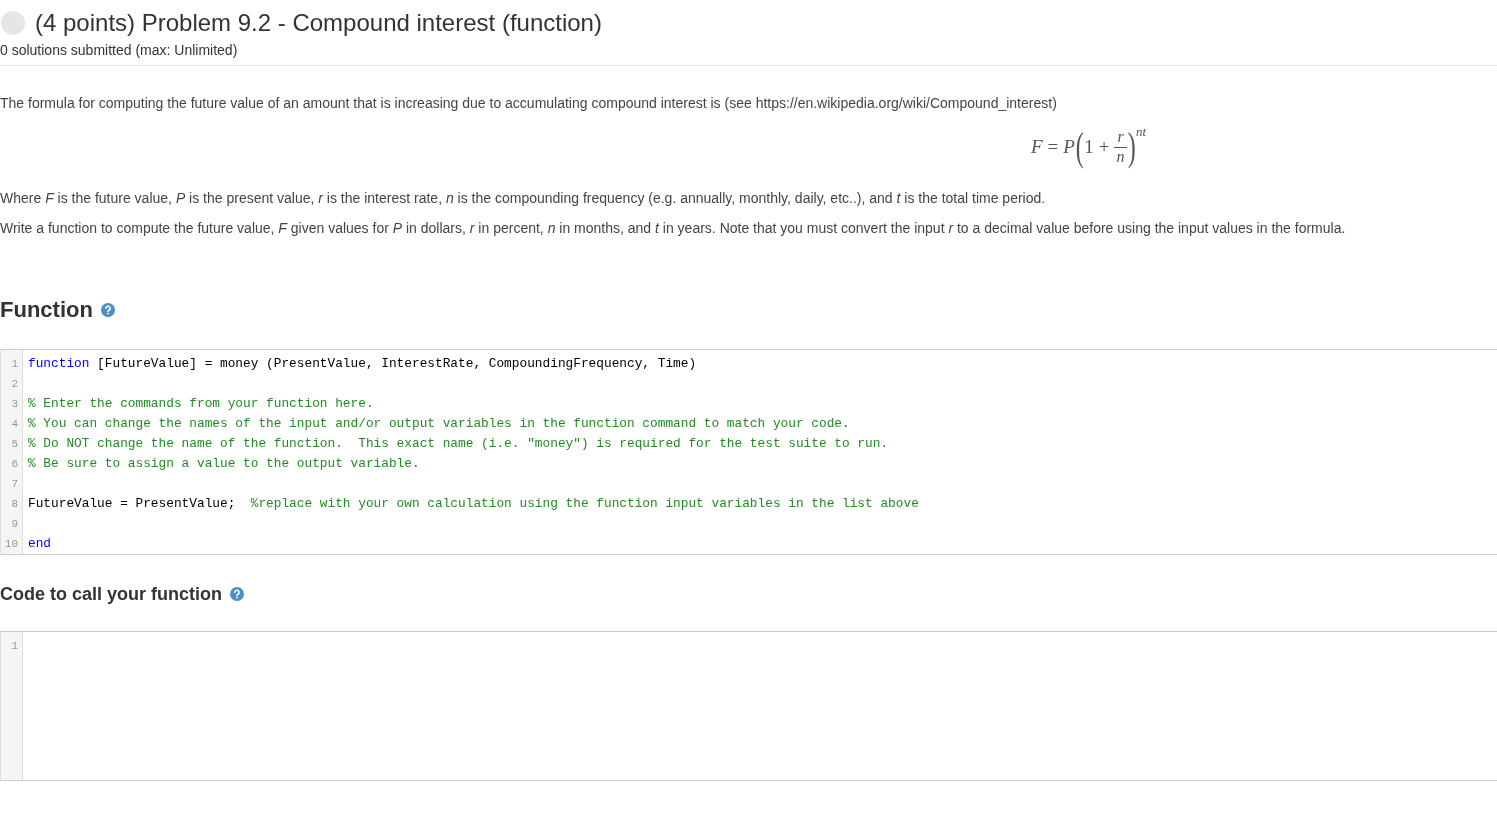 Image resolution: width=1497 pixels, height=831 pixels. What do you see at coordinates (111, 594) in the screenshot?
I see `section-heading: Code to call your function` at bounding box center [111, 594].